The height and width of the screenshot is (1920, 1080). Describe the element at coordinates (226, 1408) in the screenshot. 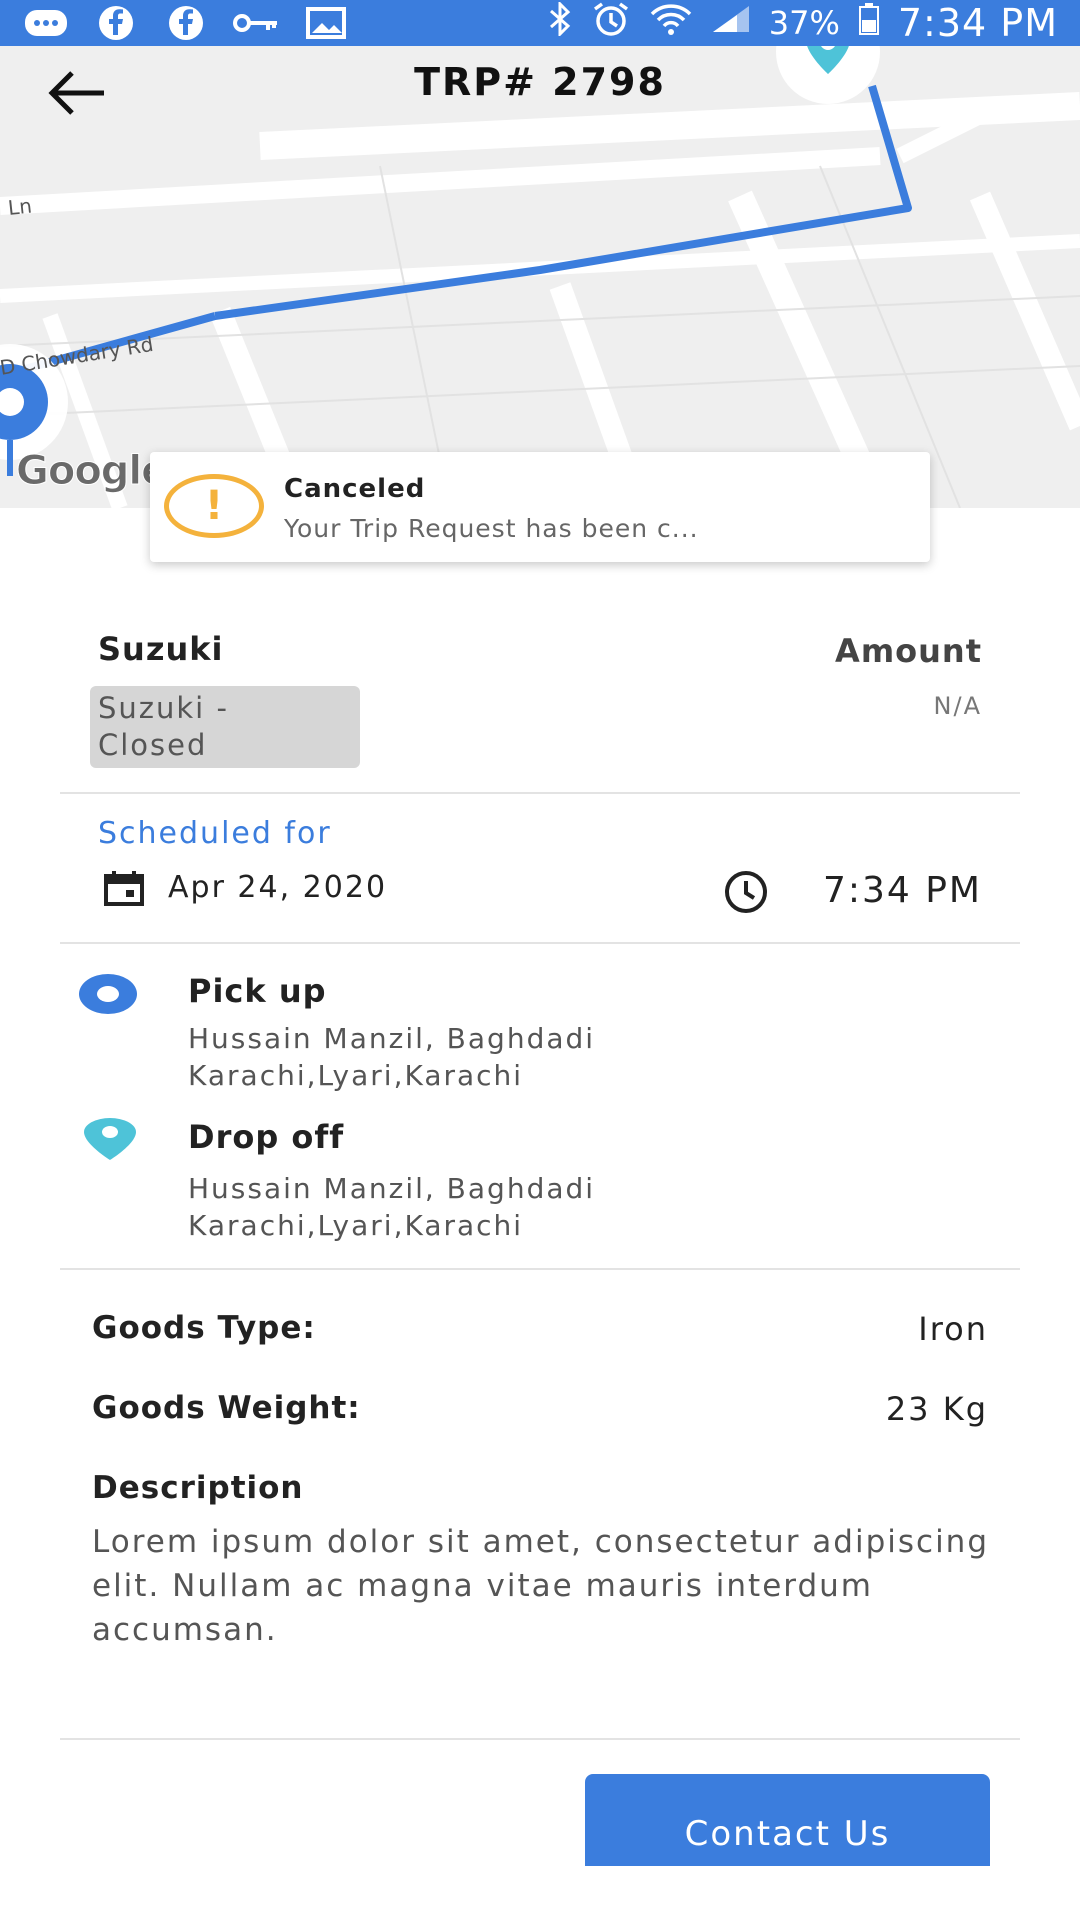

I see `goods-weight-label: Goods Weight:` at that location.